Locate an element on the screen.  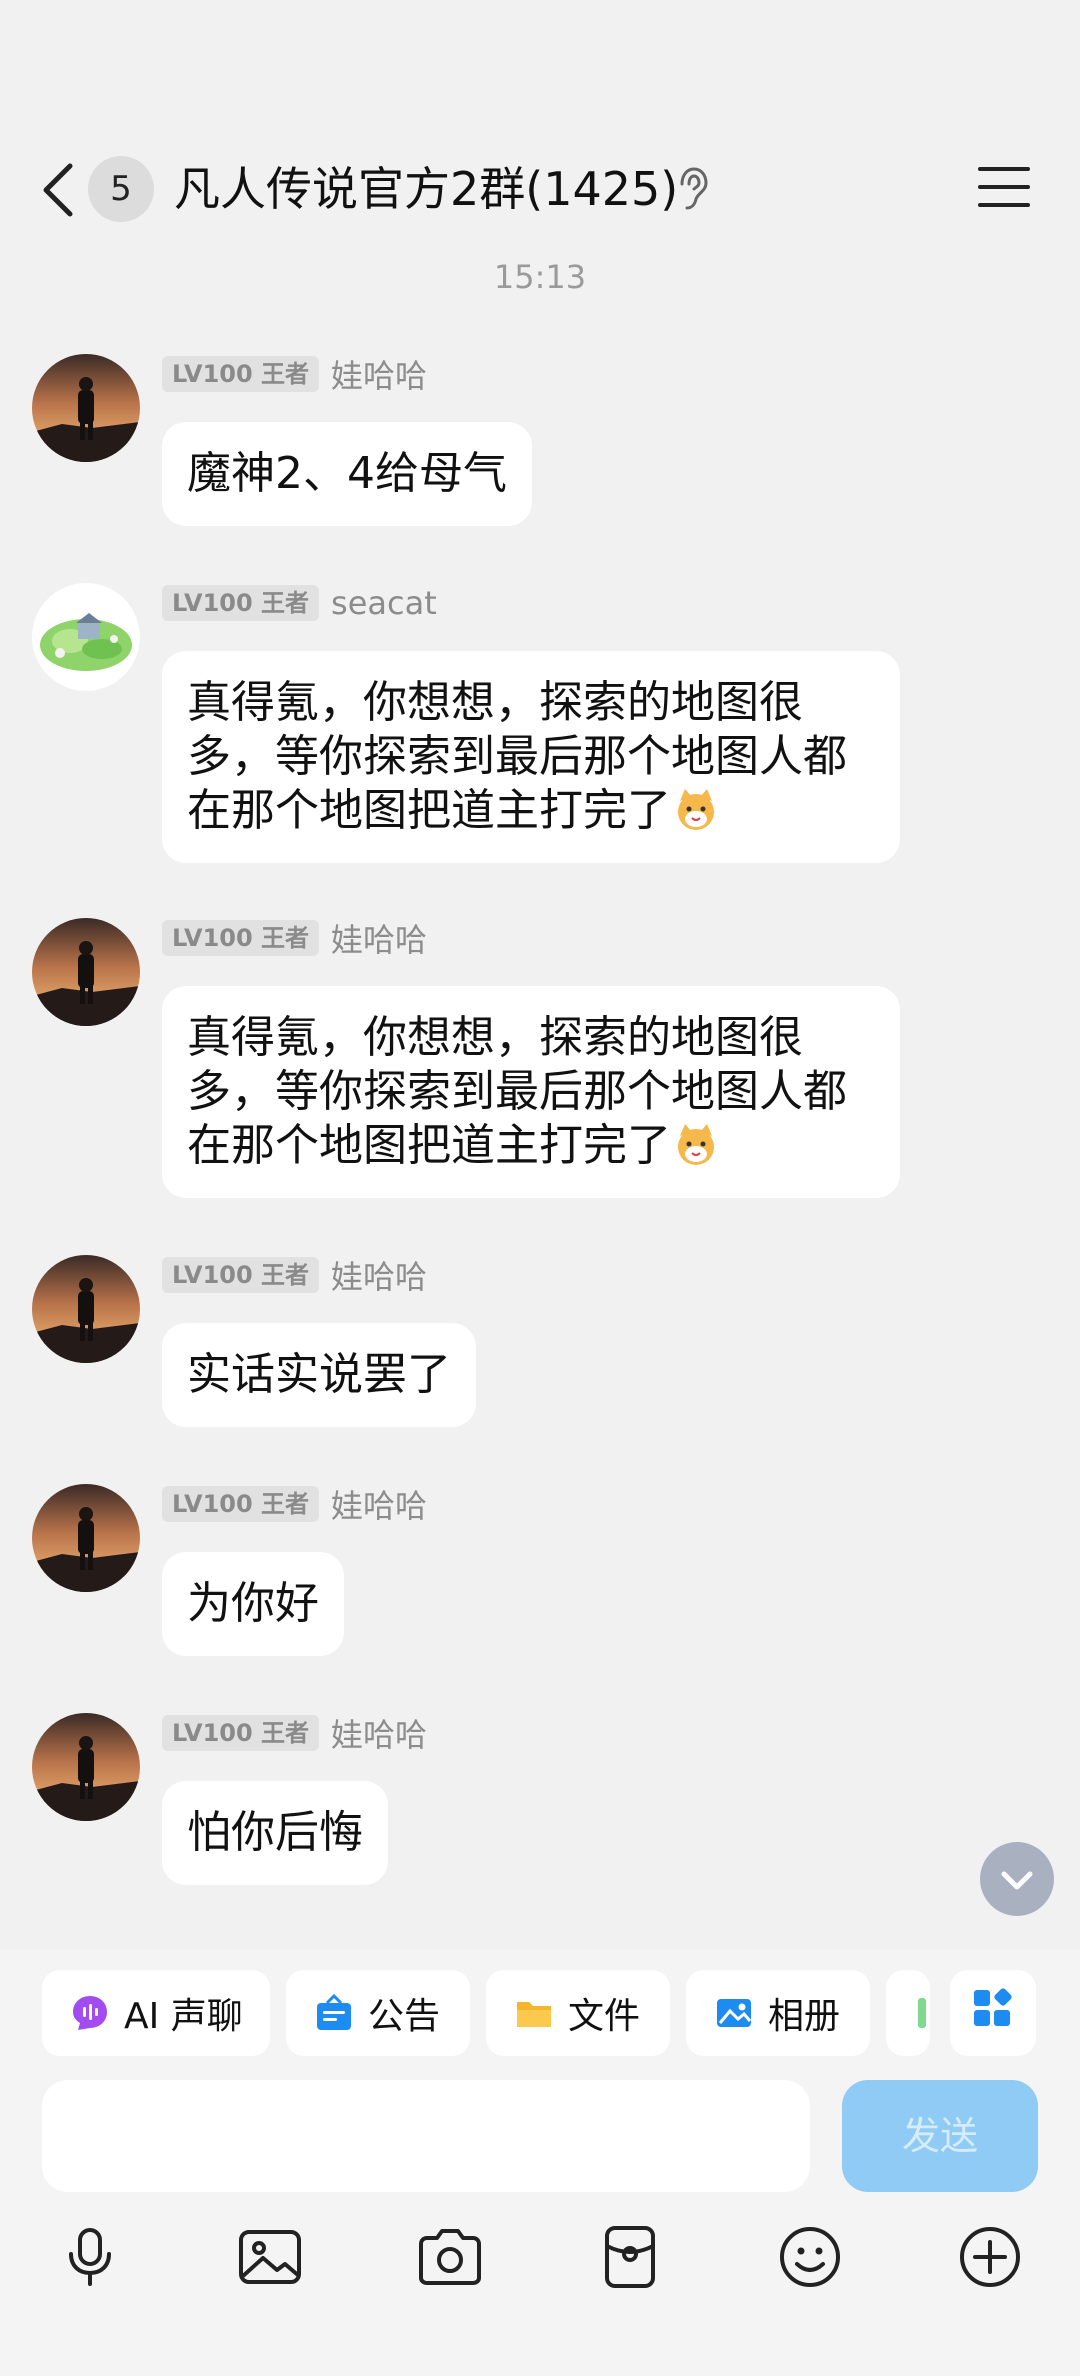
ear-icon is located at coordinates (693, 189).